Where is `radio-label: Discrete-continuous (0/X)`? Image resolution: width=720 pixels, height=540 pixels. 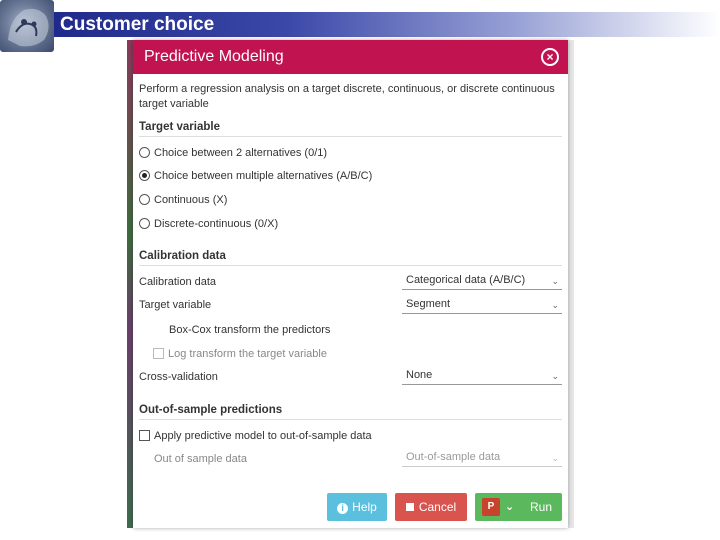 radio-label: Discrete-continuous (0/X) is located at coordinates (216, 224).